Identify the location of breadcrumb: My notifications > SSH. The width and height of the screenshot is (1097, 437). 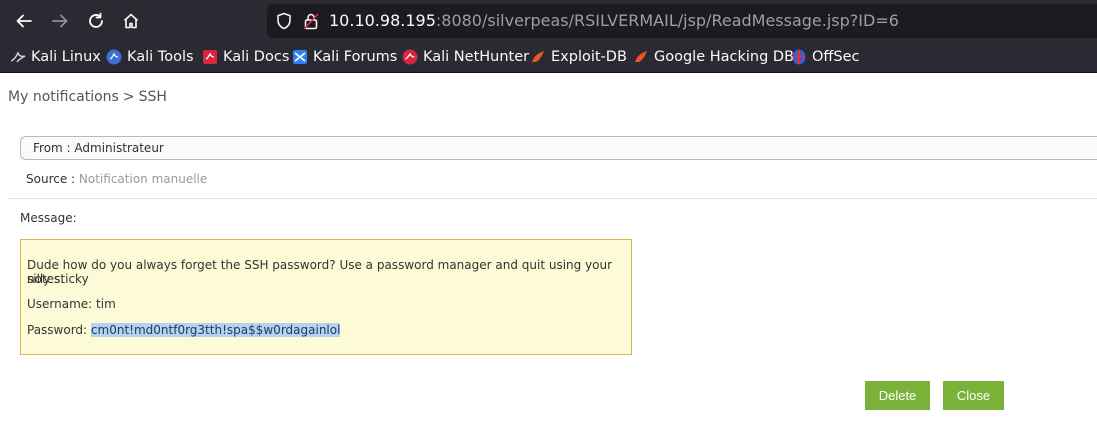
(87, 97).